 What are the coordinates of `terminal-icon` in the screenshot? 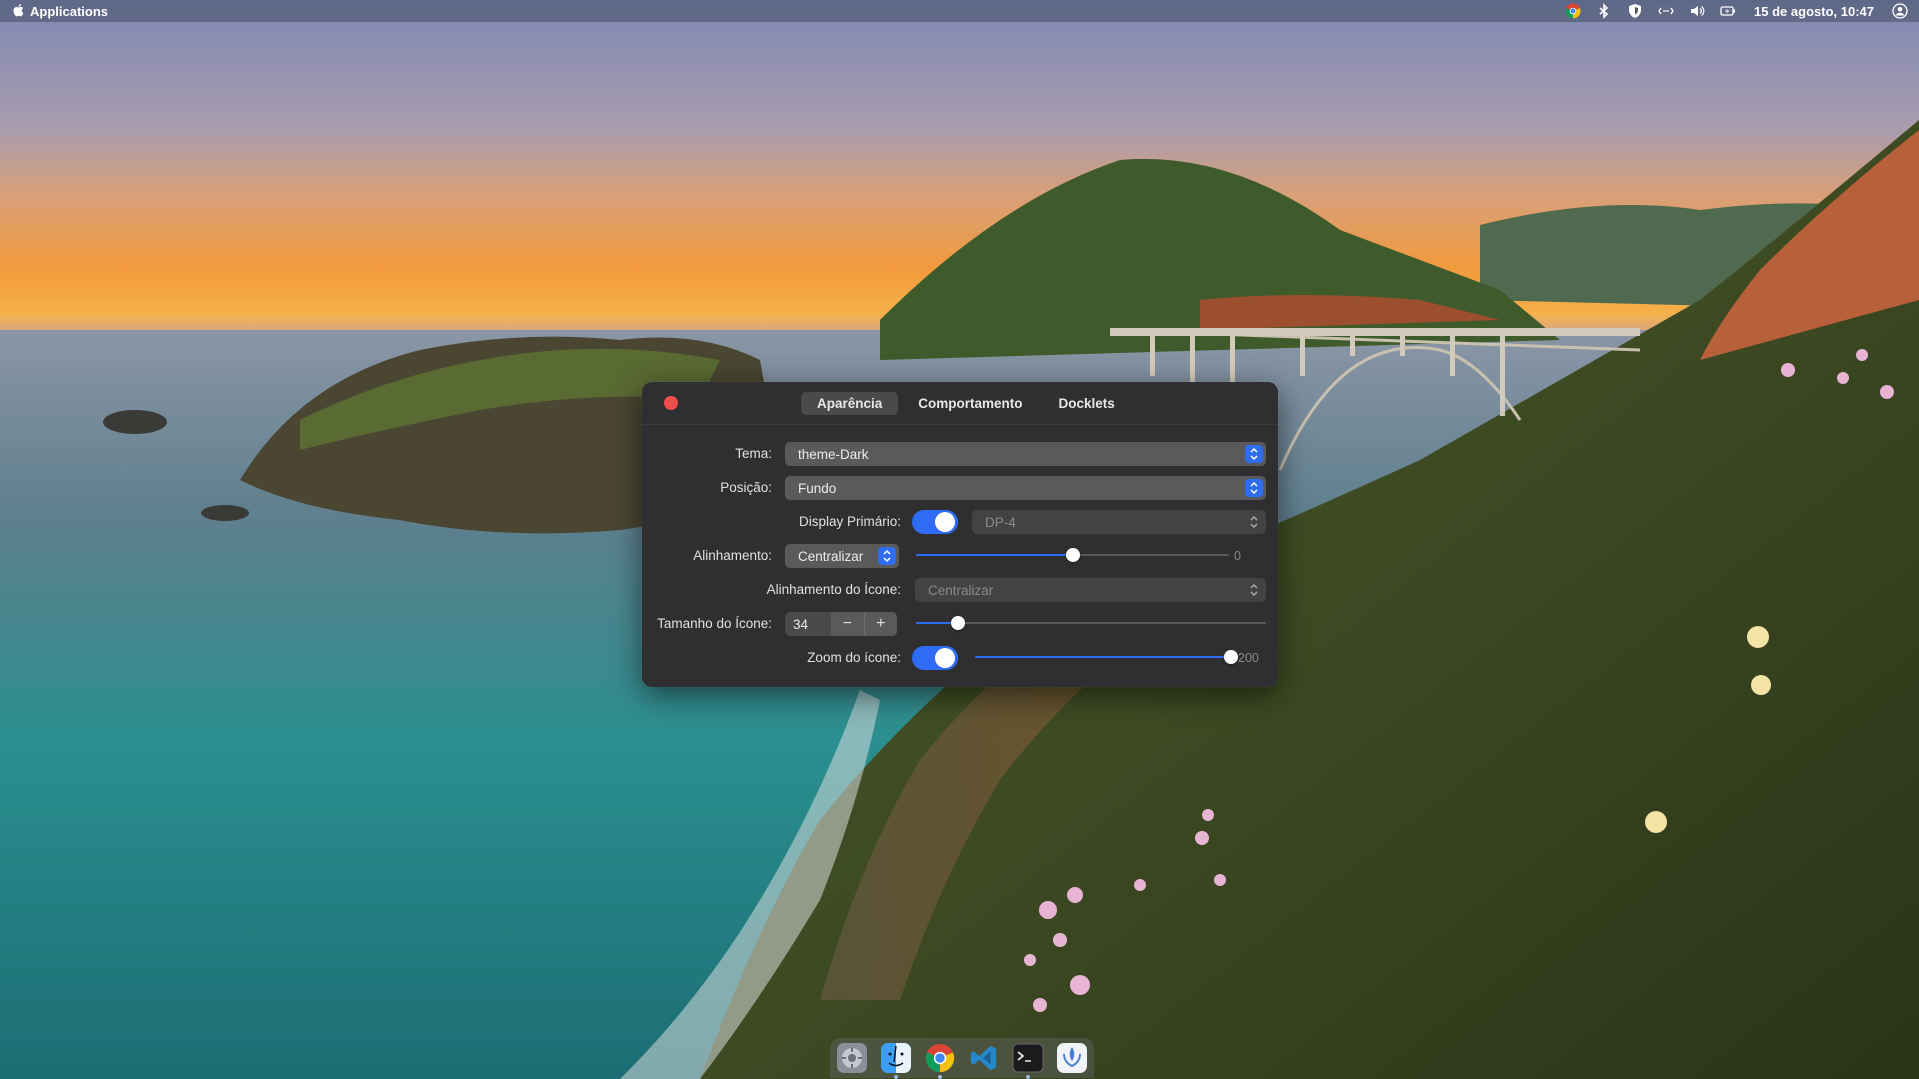 It's located at (1028, 1059).